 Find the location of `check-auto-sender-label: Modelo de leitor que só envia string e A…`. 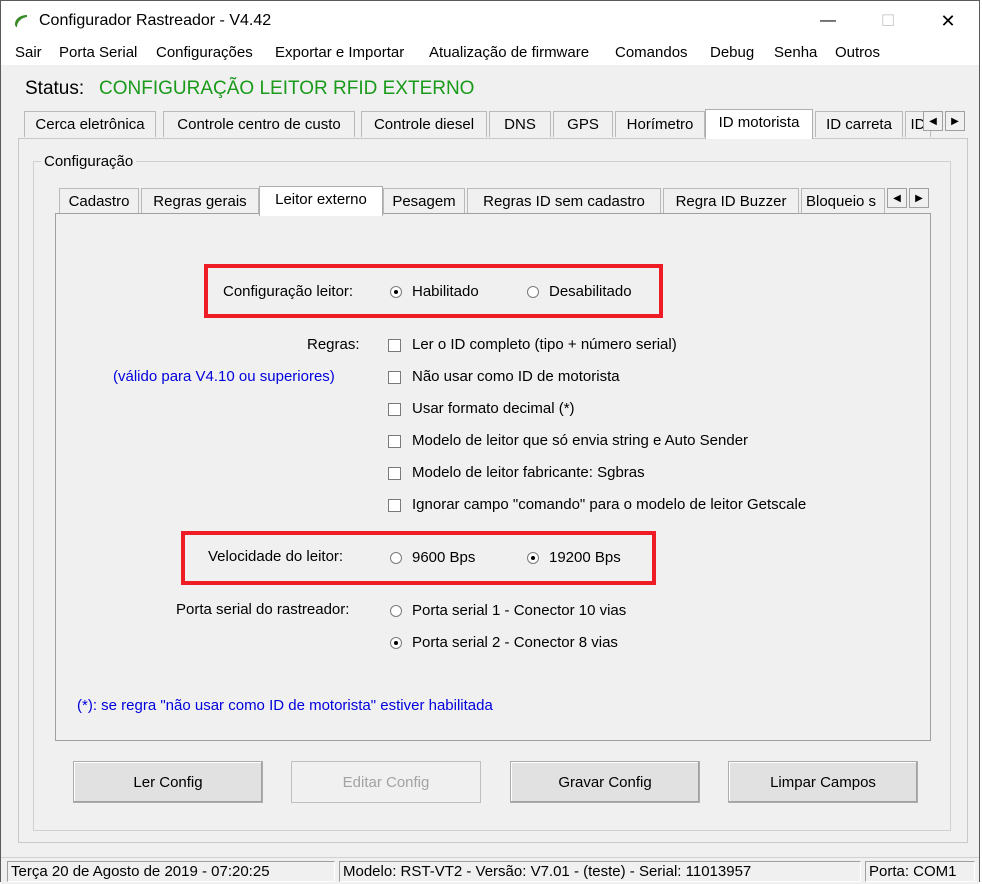

check-auto-sender-label: Modelo de leitor que só envia string e A… is located at coordinates (580, 440).